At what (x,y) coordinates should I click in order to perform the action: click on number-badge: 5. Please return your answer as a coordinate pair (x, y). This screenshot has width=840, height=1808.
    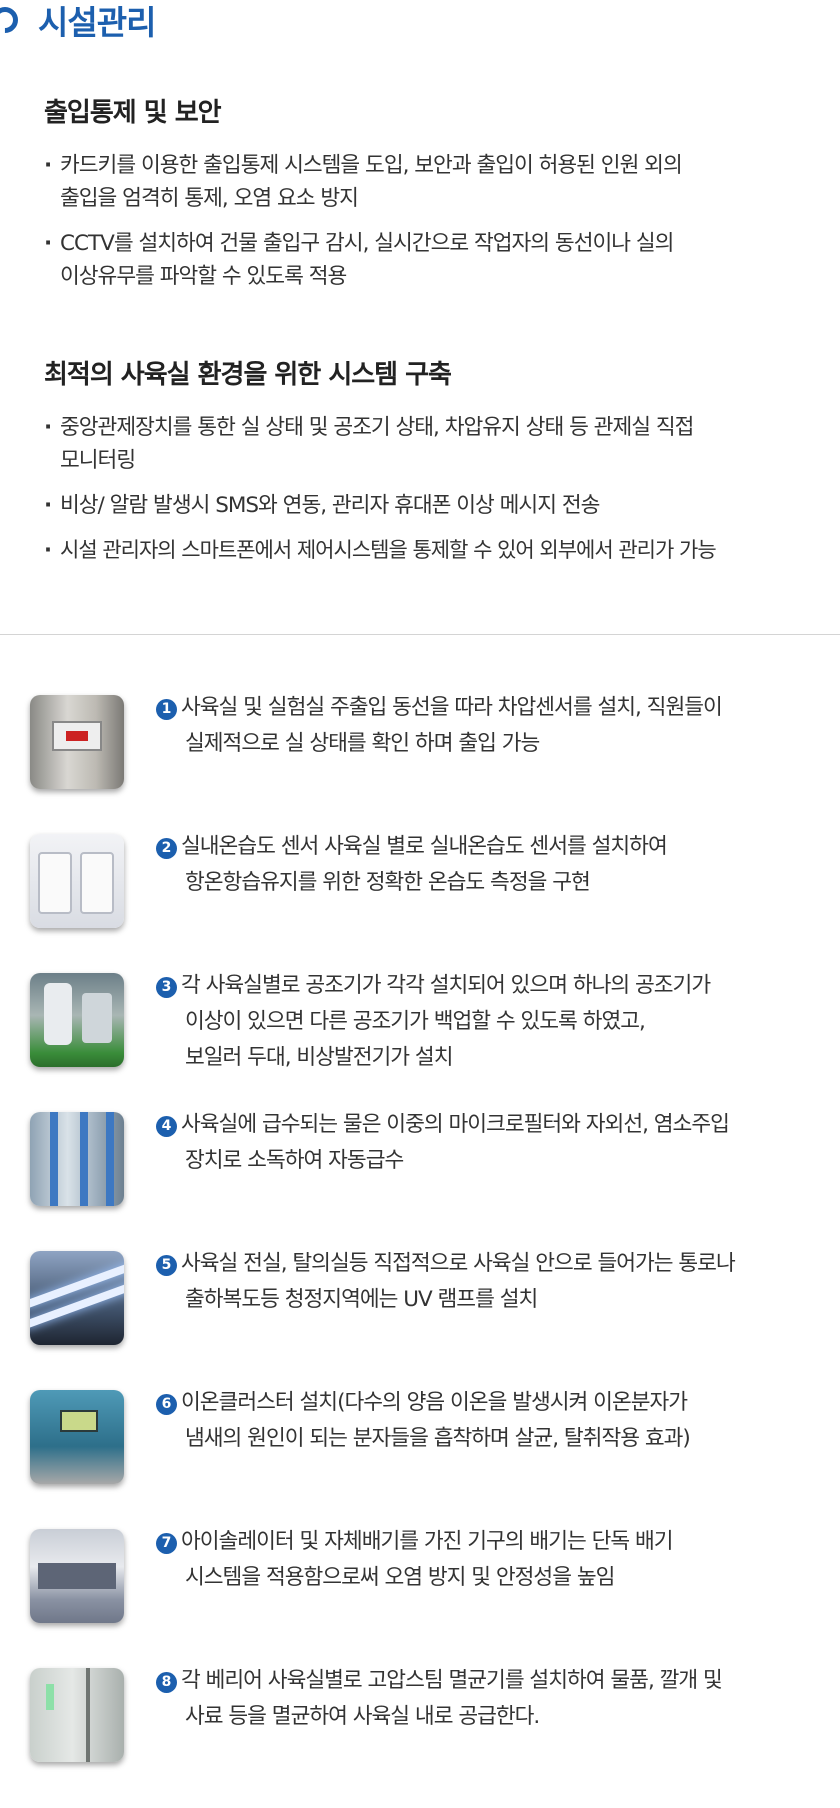
    Looking at the image, I should click on (166, 1265).